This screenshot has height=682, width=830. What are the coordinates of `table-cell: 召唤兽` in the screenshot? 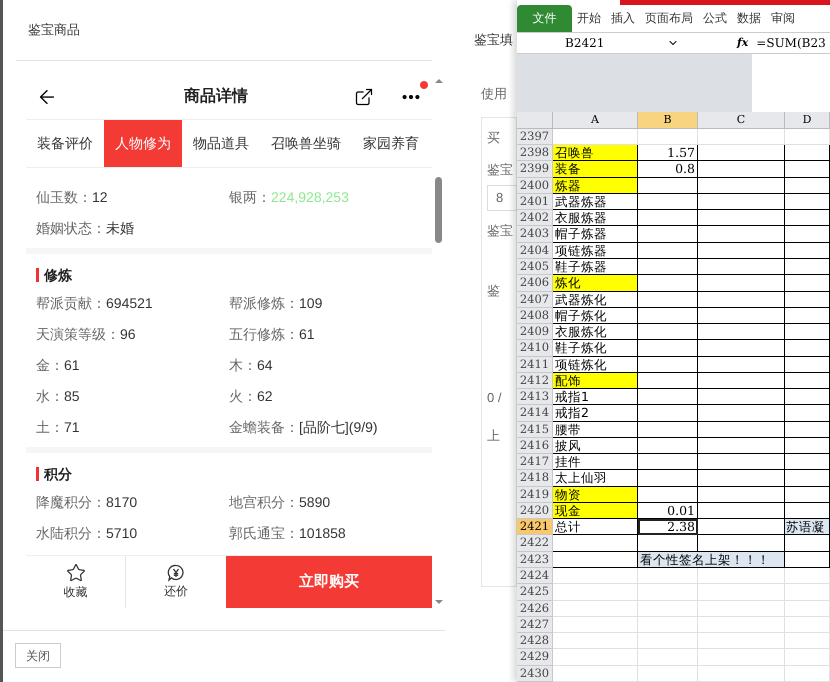 It's located at (595, 153).